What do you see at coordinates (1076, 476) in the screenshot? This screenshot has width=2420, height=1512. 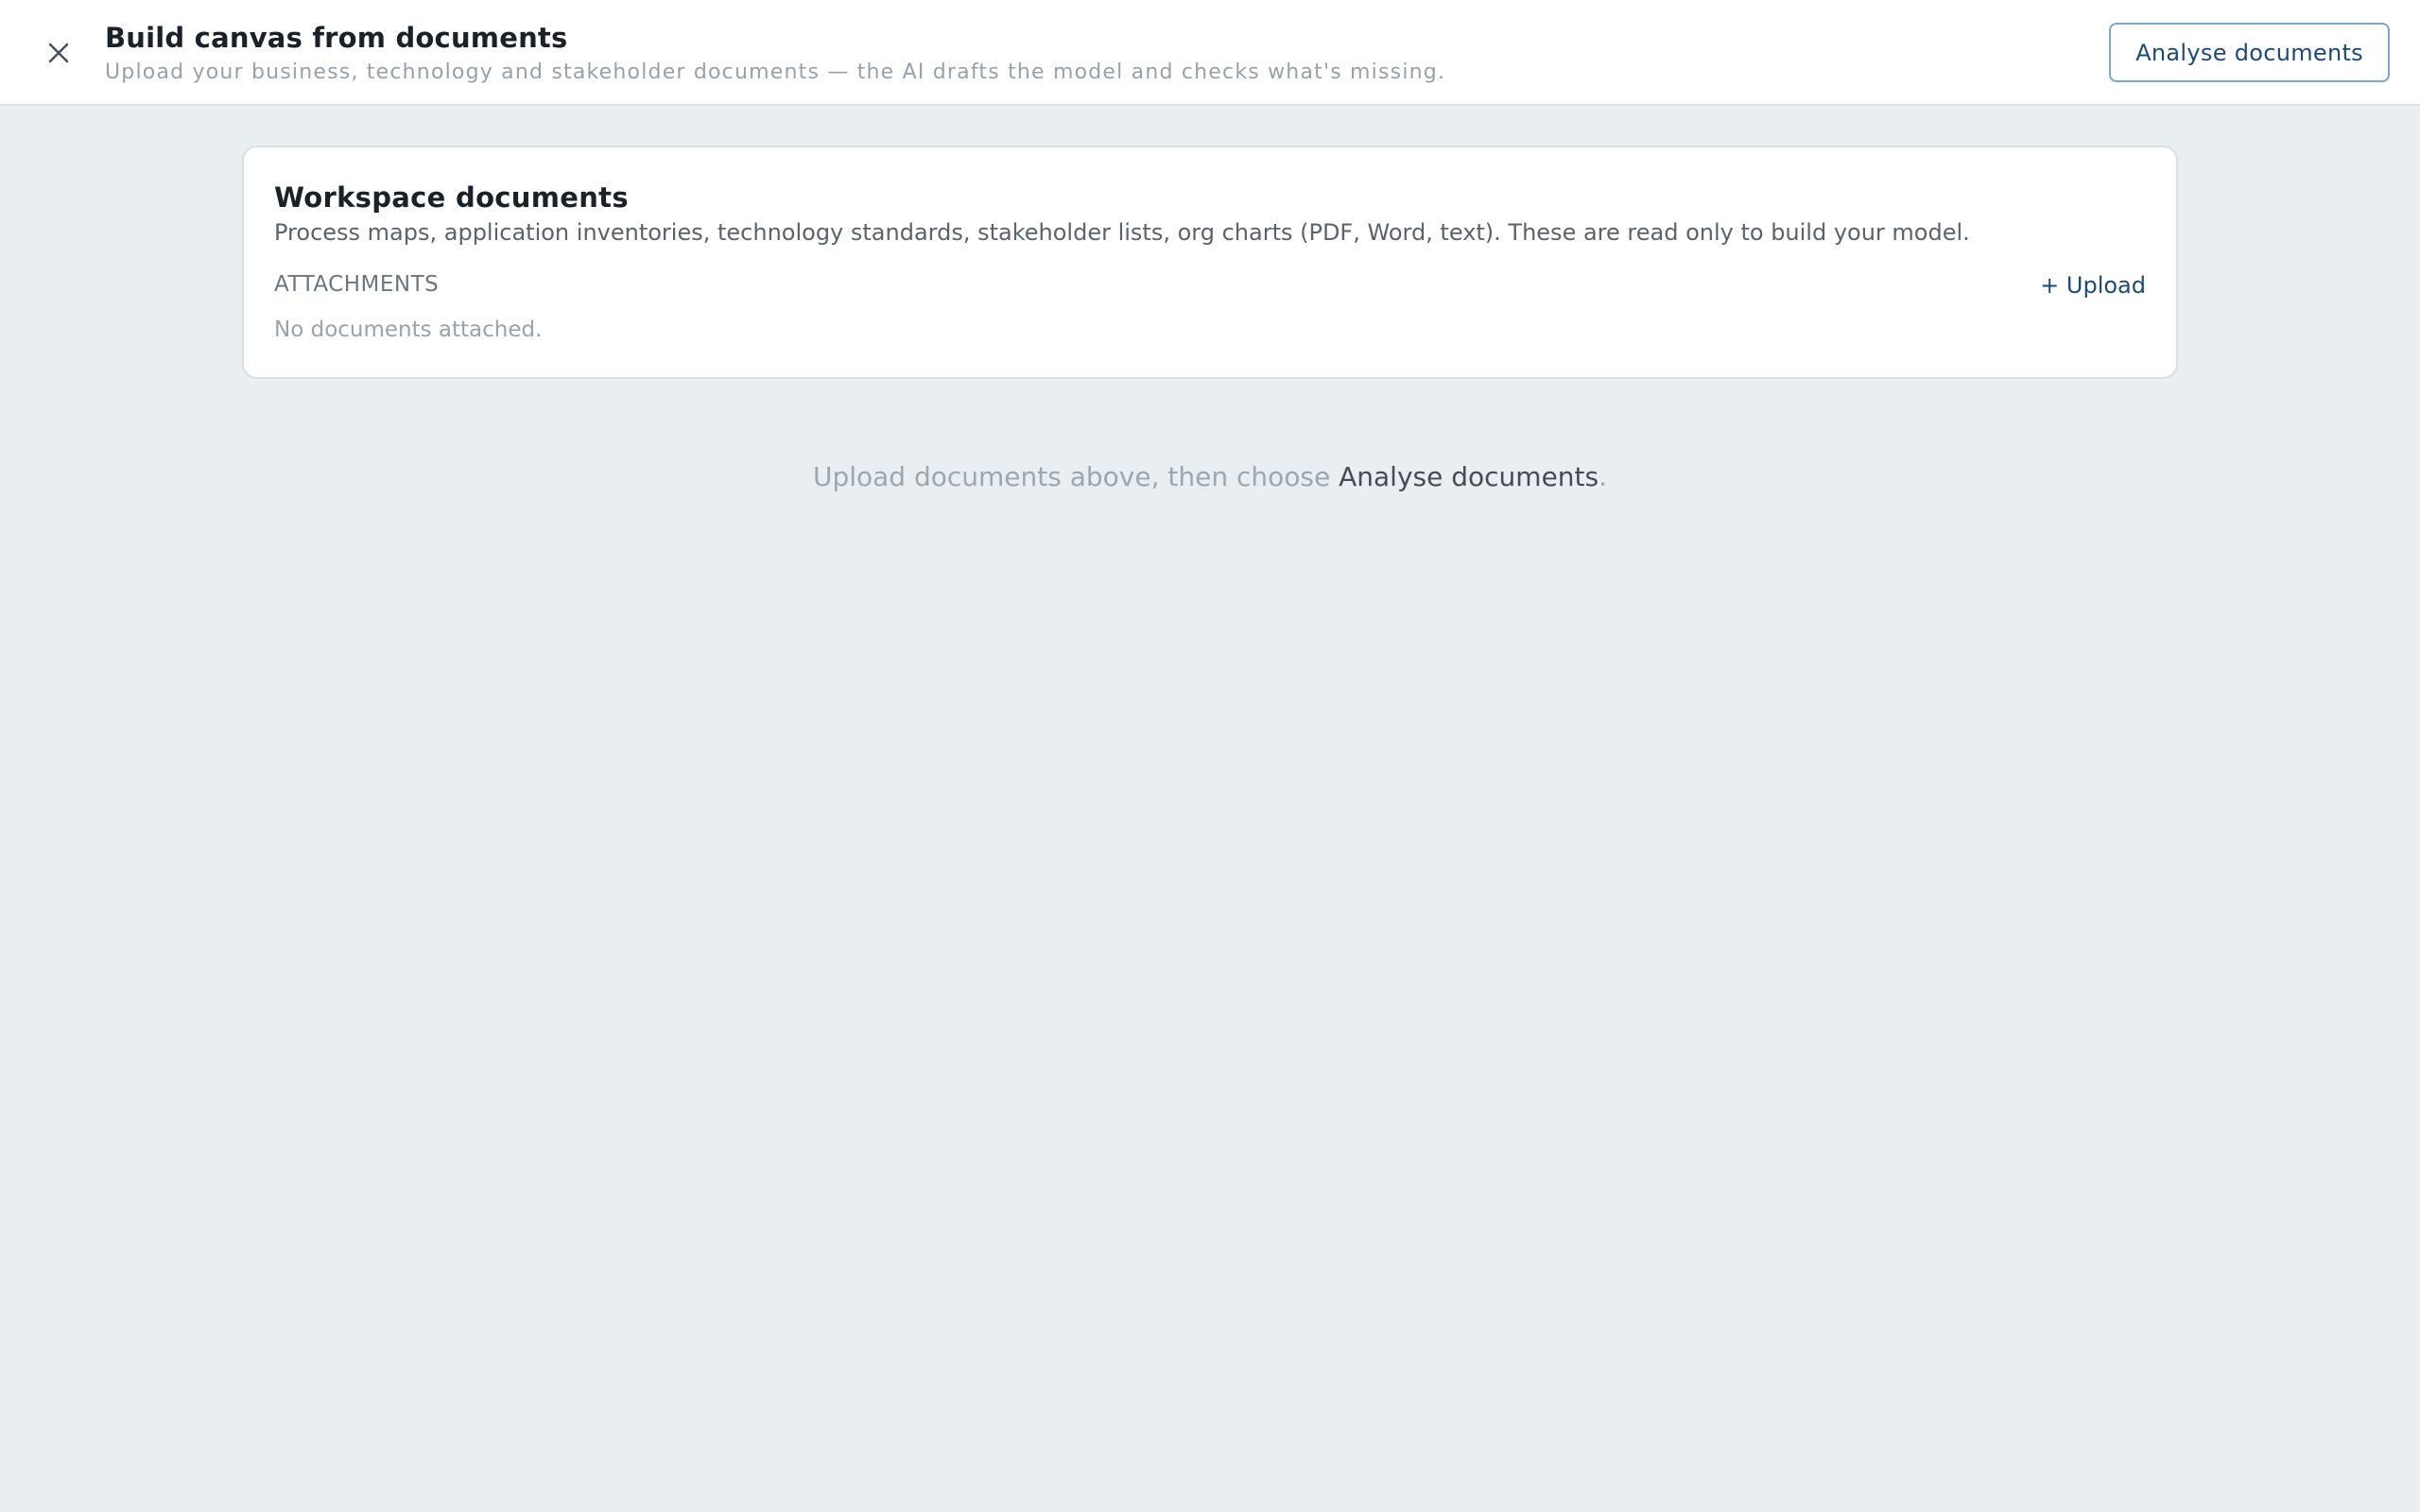 I see `hint-text: Upload documents above, then choose` at bounding box center [1076, 476].